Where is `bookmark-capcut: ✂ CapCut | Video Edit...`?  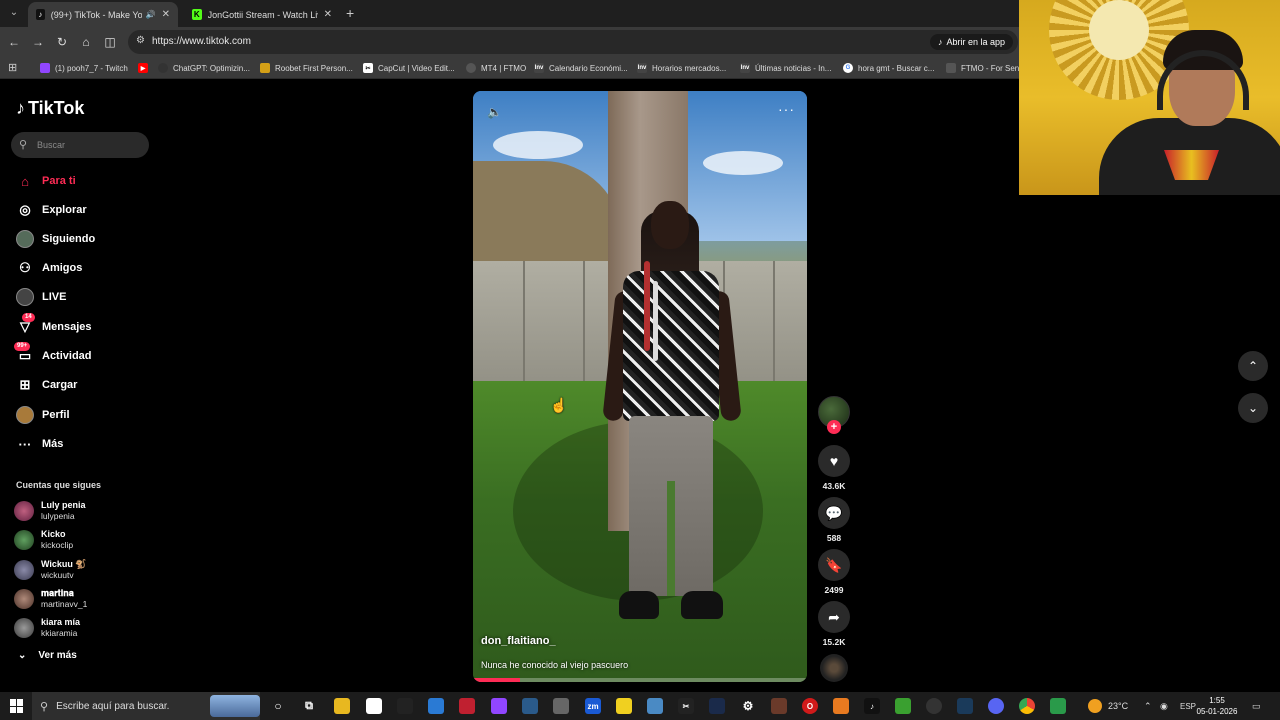 bookmark-capcut: ✂ CapCut | Video Edit... is located at coordinates (409, 68).